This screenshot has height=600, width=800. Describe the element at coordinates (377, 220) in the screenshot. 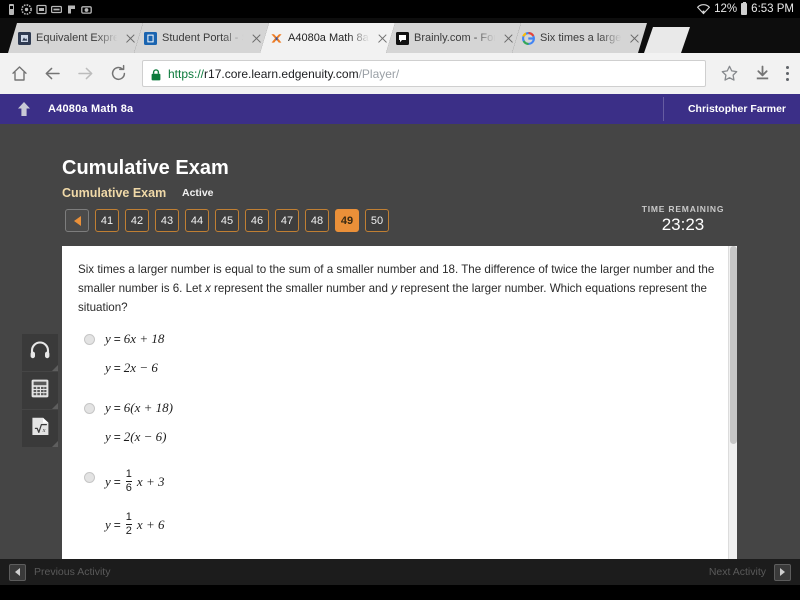

I see `question-button-50: 50` at that location.